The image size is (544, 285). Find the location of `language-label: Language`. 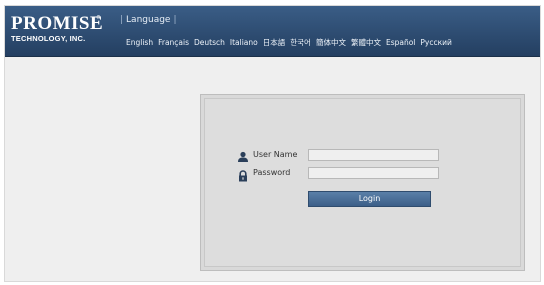

language-label: Language is located at coordinates (148, 20).